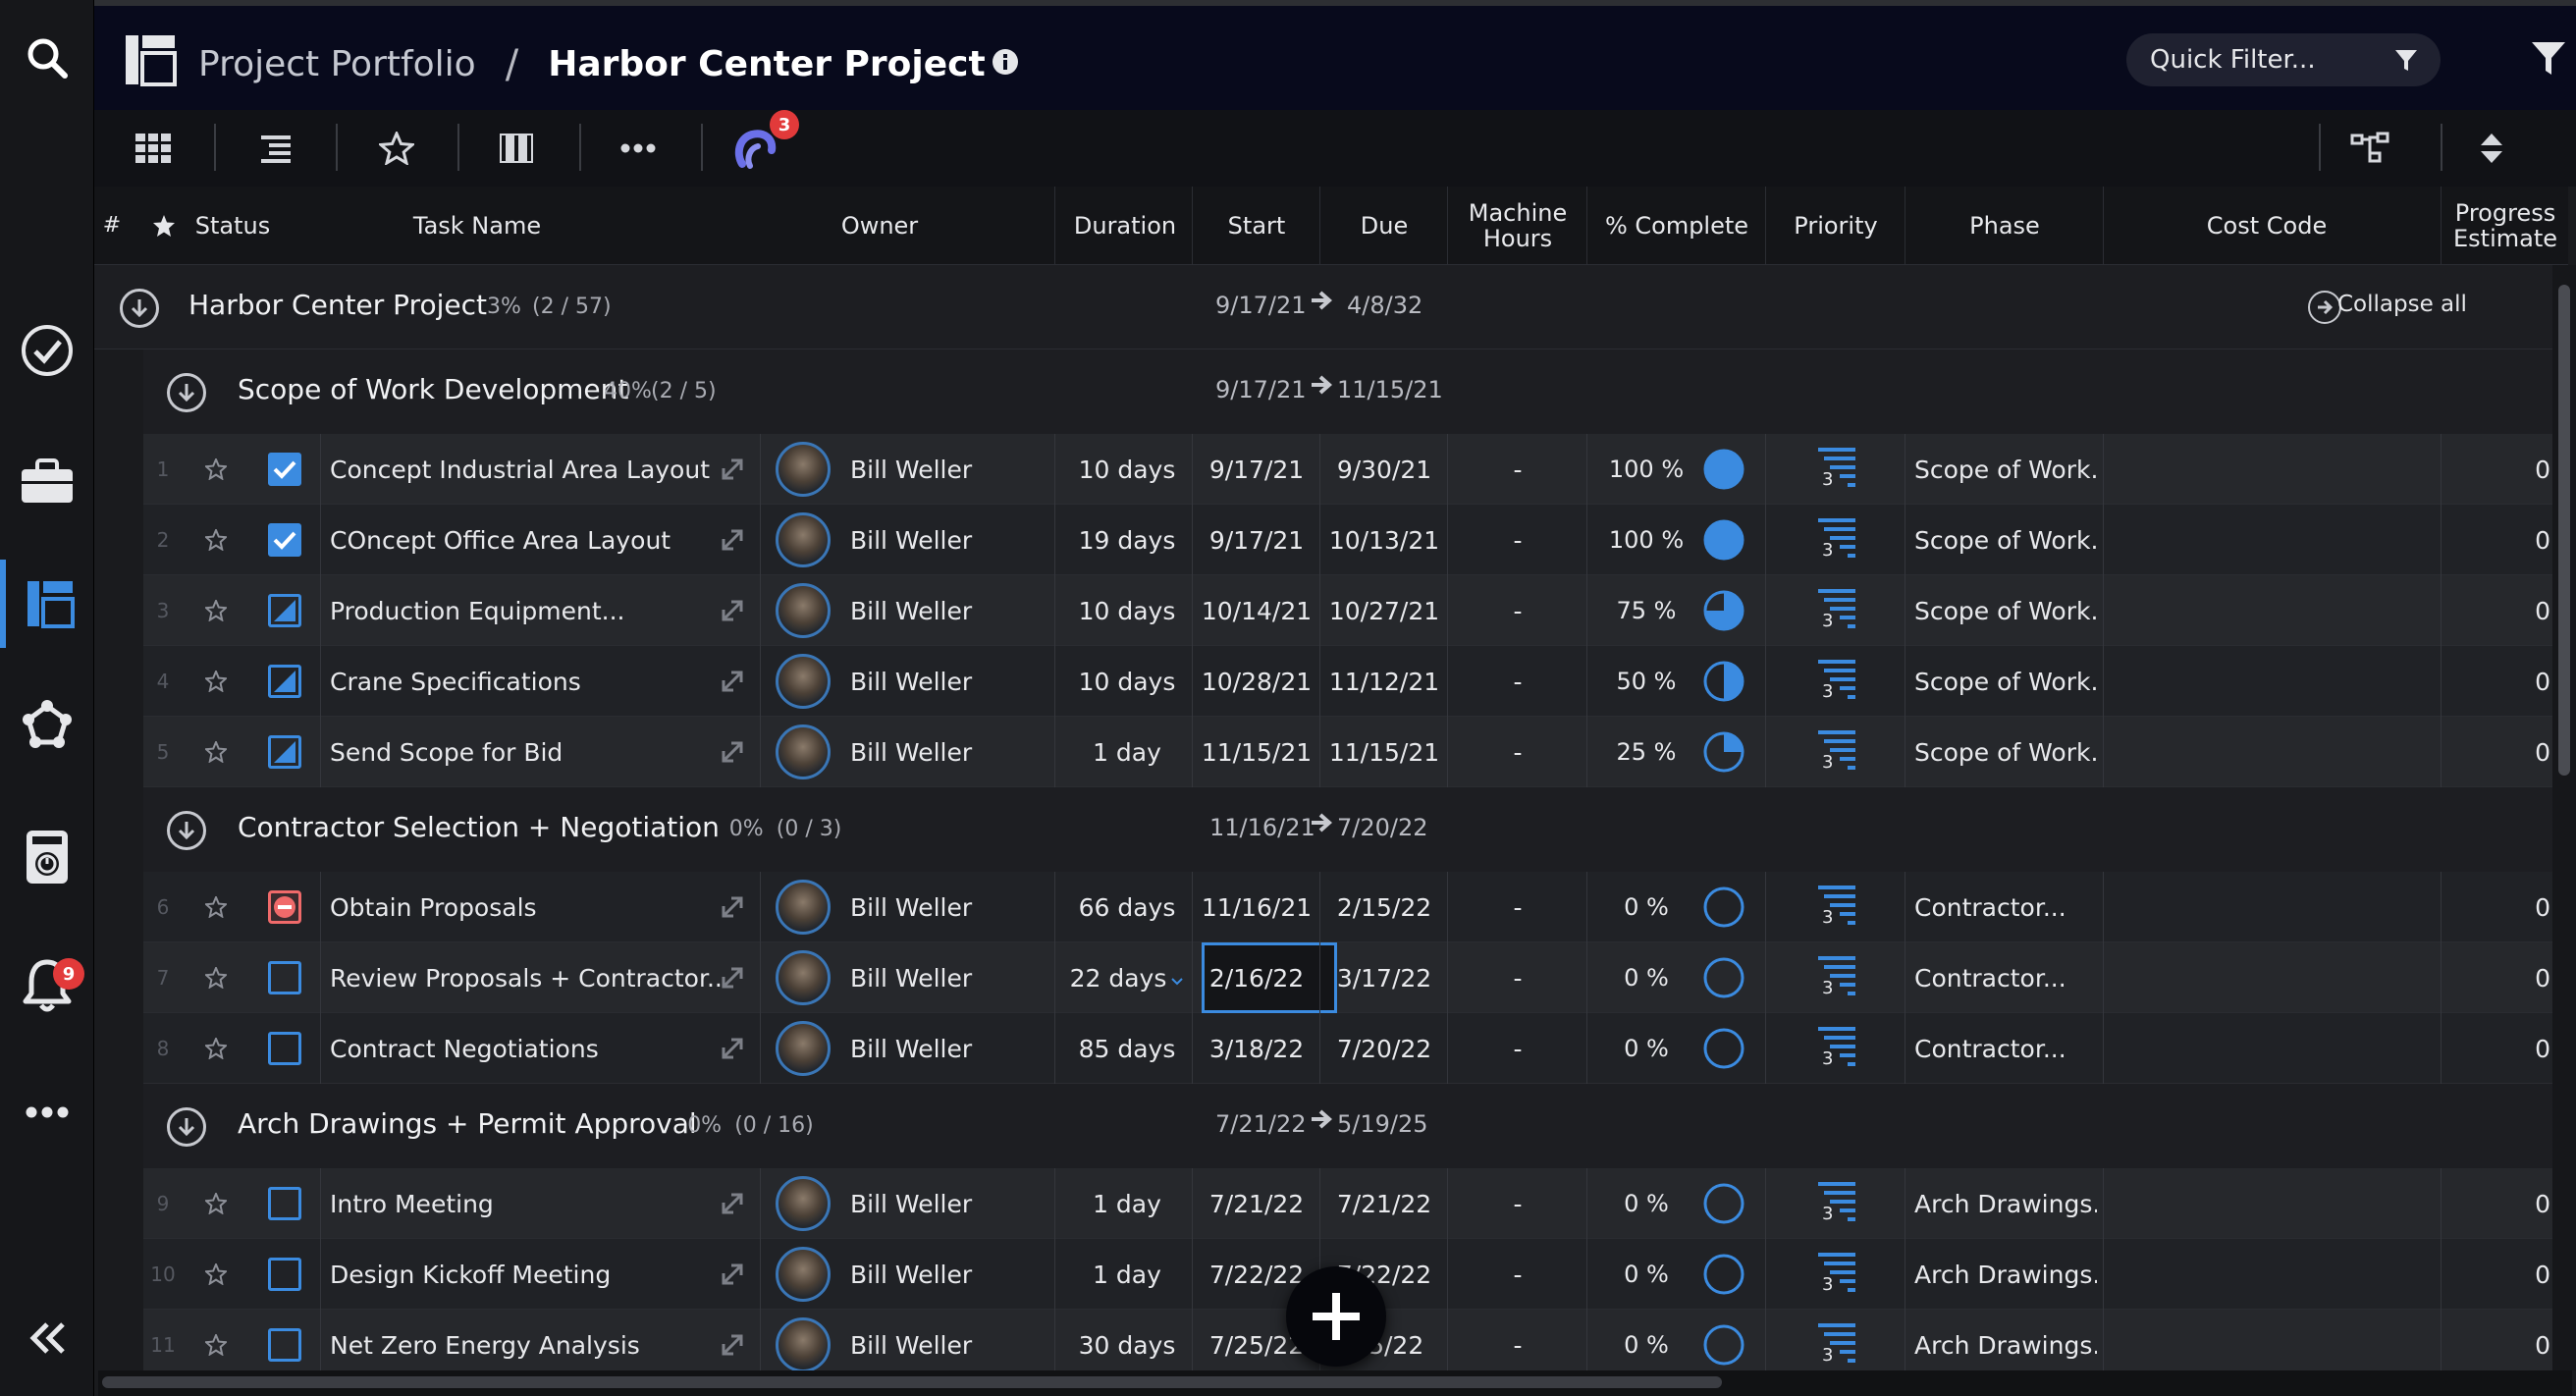 Image resolution: width=2576 pixels, height=1396 pixels. Describe the element at coordinates (1256, 541) in the screenshot. I see `start-date: 9/17/21` at that location.